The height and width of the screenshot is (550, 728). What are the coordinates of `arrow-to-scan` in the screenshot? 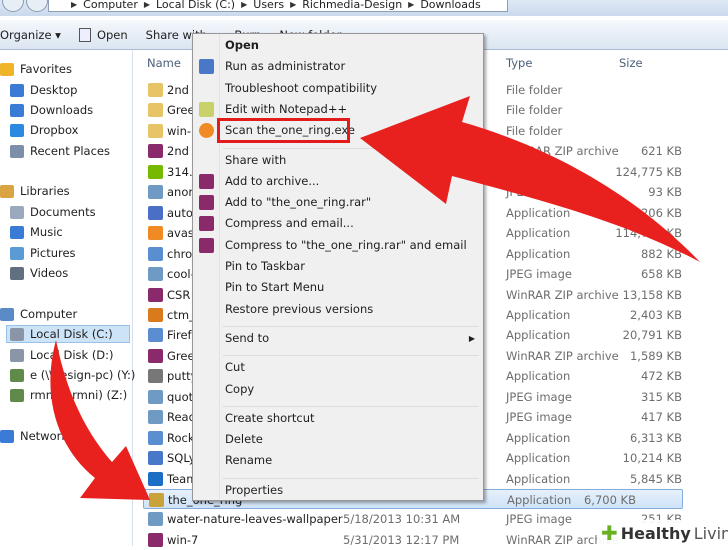 It's located at (530, 179).